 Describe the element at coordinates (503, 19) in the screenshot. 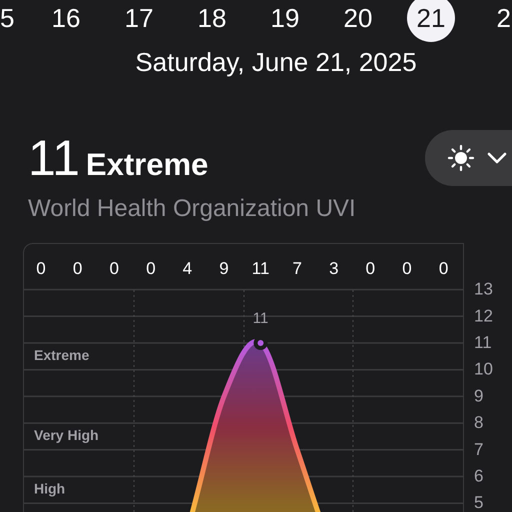

I see `day-number: 2` at that location.